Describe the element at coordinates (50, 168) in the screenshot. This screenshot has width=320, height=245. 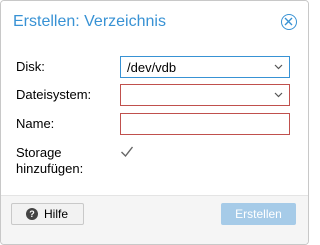
I see `storage-label-line2: hinzufügen:` at that location.